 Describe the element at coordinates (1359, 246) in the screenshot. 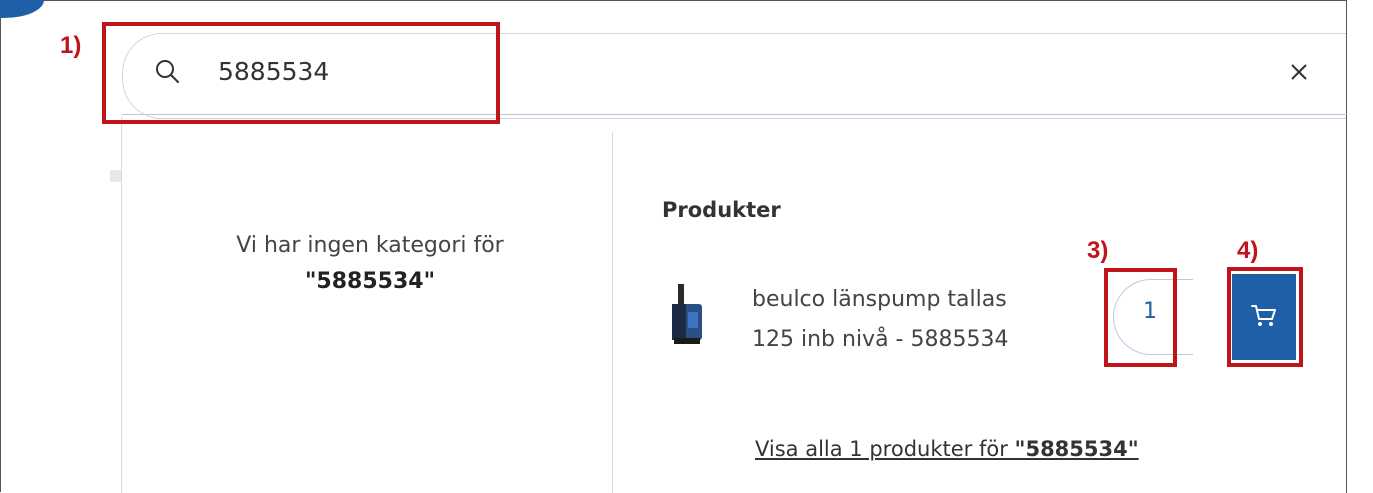

I see `right-edge` at that location.